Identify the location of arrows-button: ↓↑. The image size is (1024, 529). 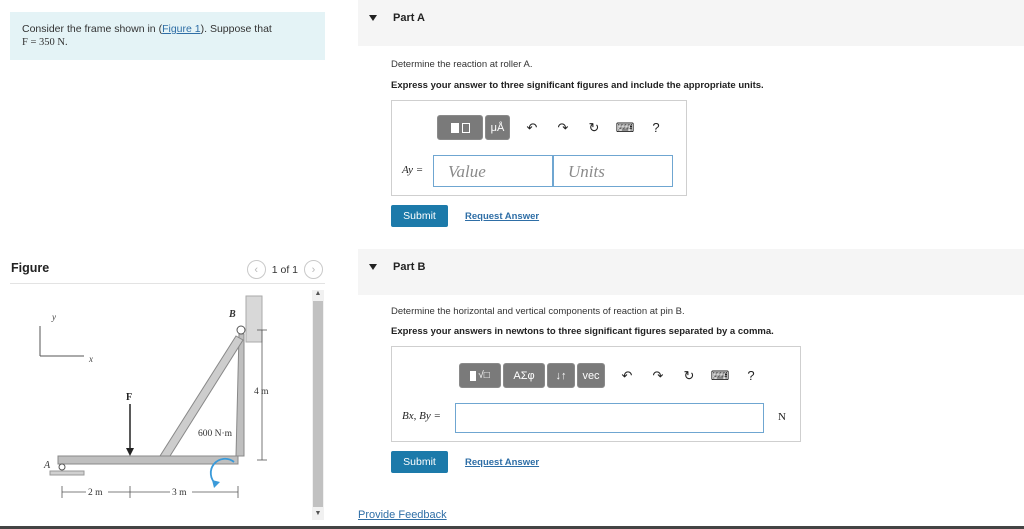
(561, 375).